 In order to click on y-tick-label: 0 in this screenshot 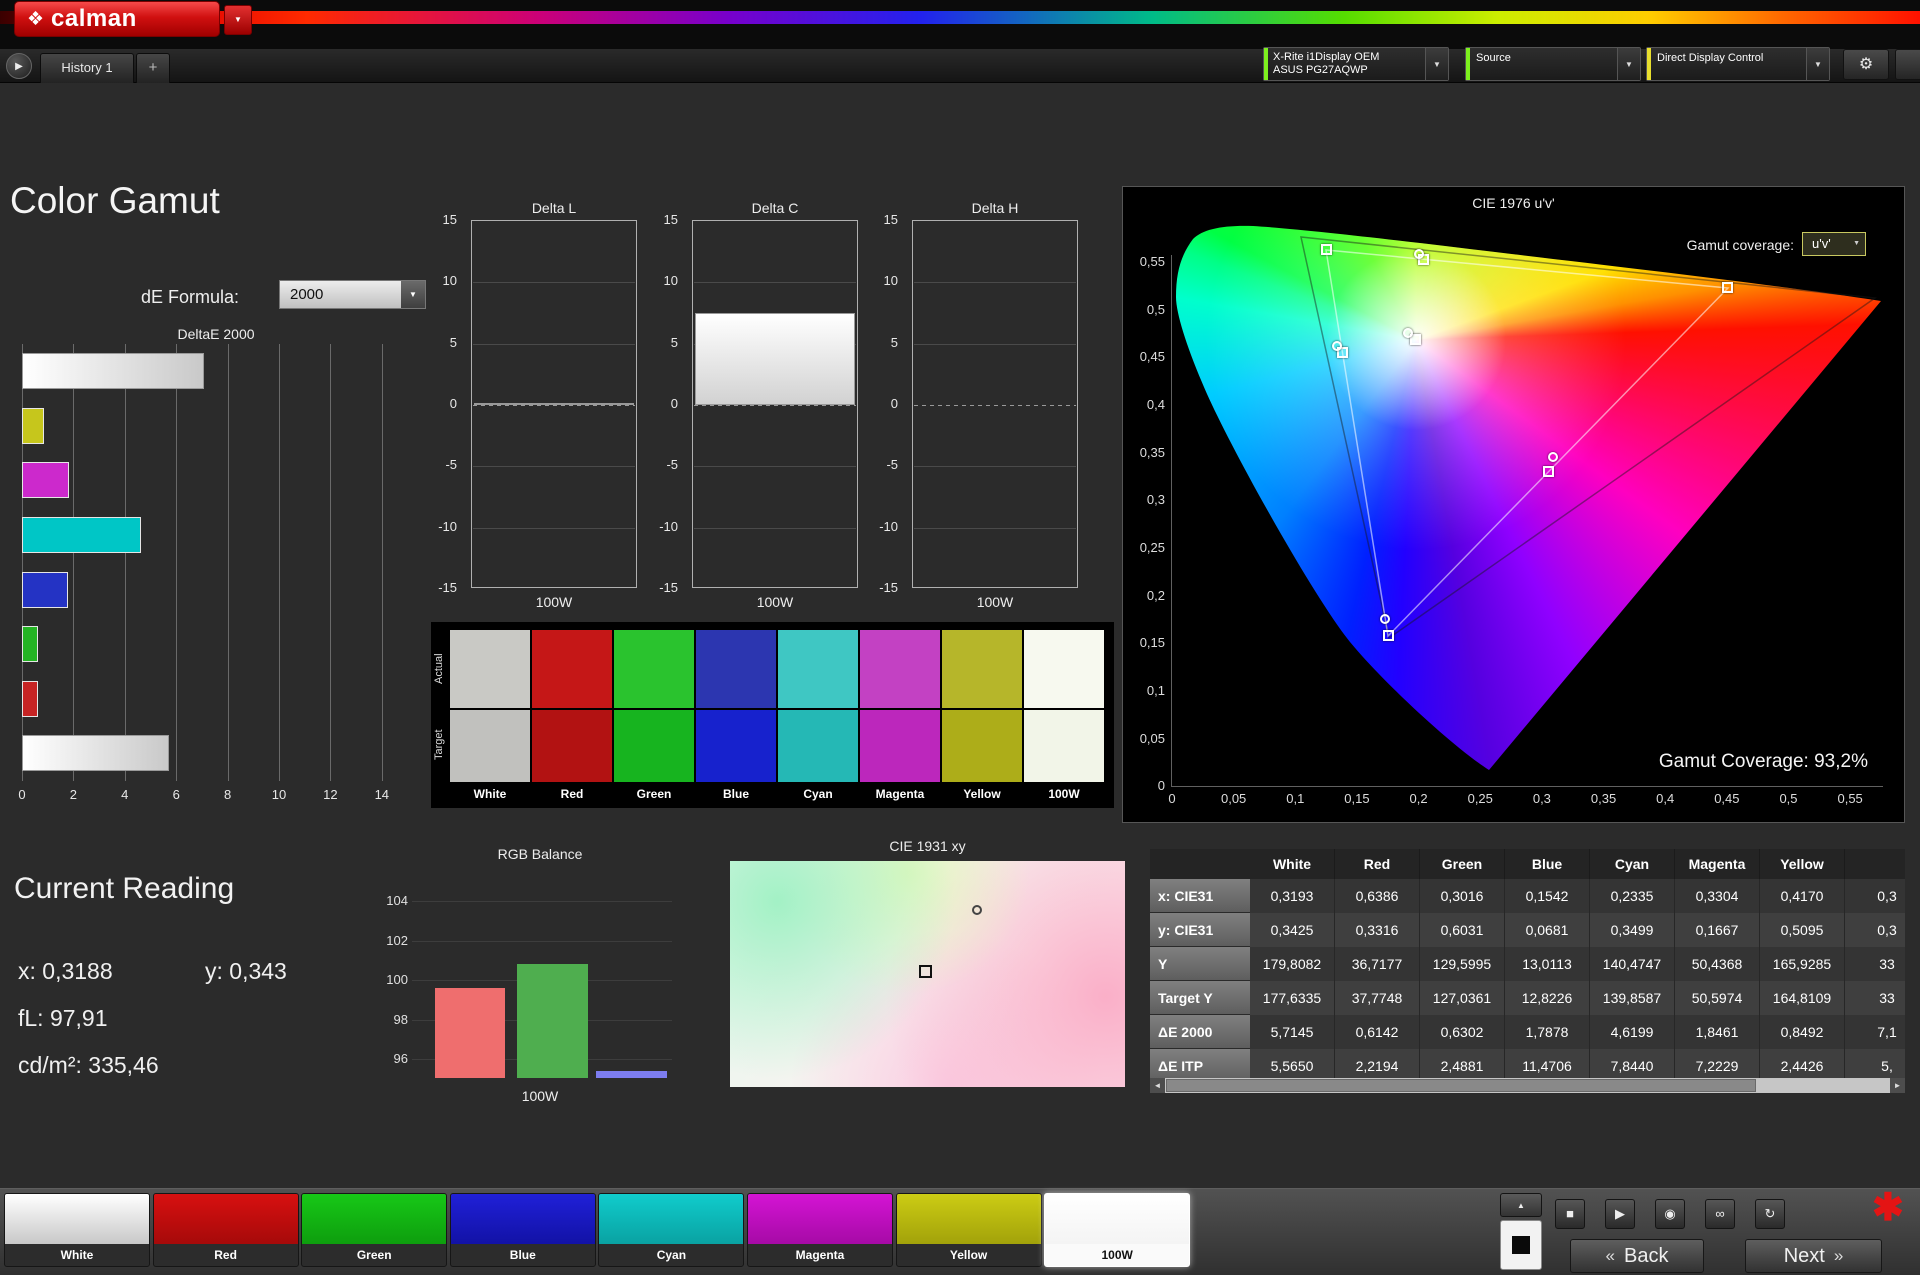, I will do `click(453, 403)`.